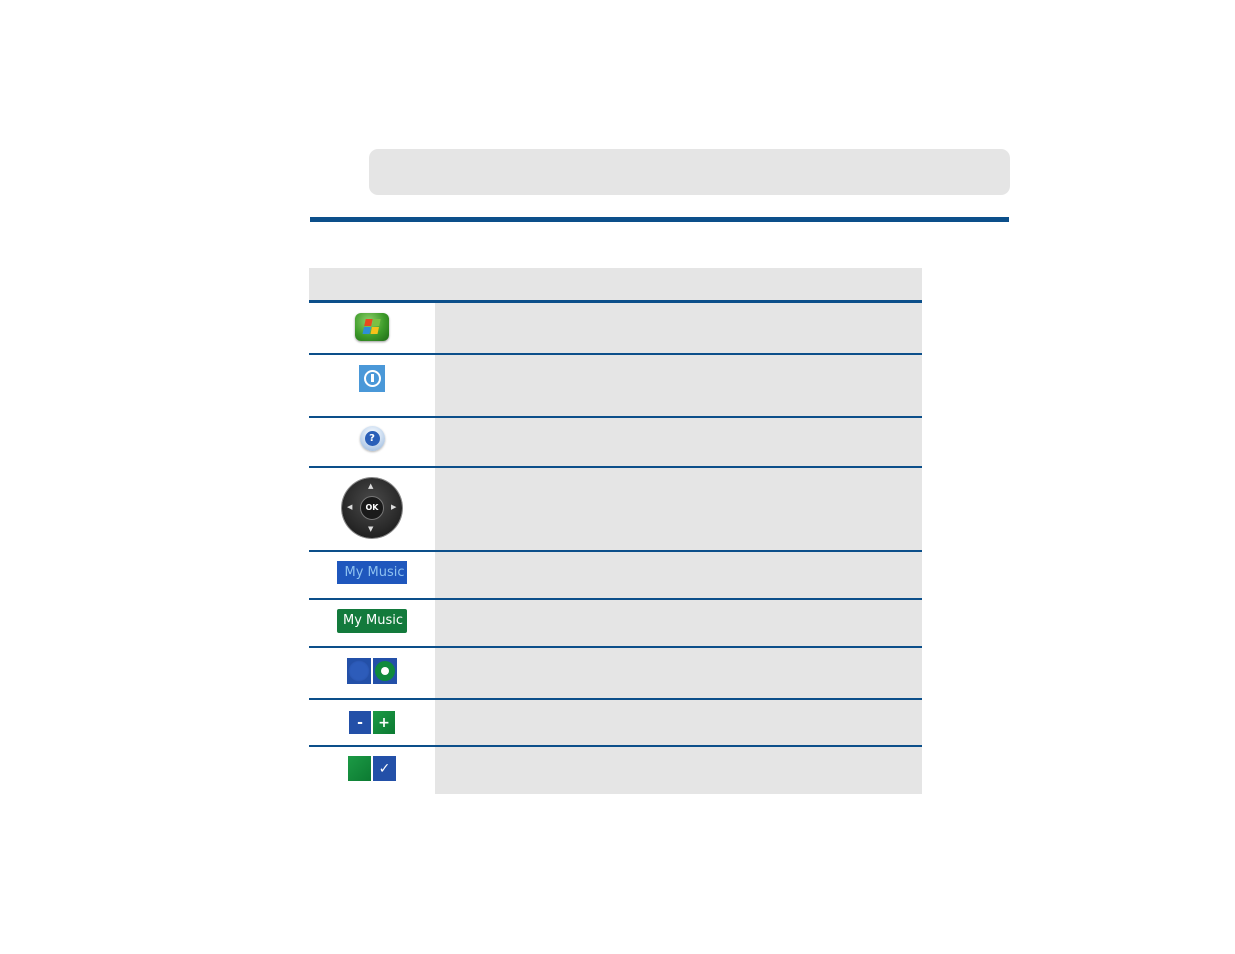 The width and height of the screenshot is (1235, 954). I want to click on my-music-button-focused: My Music, so click(372, 621).